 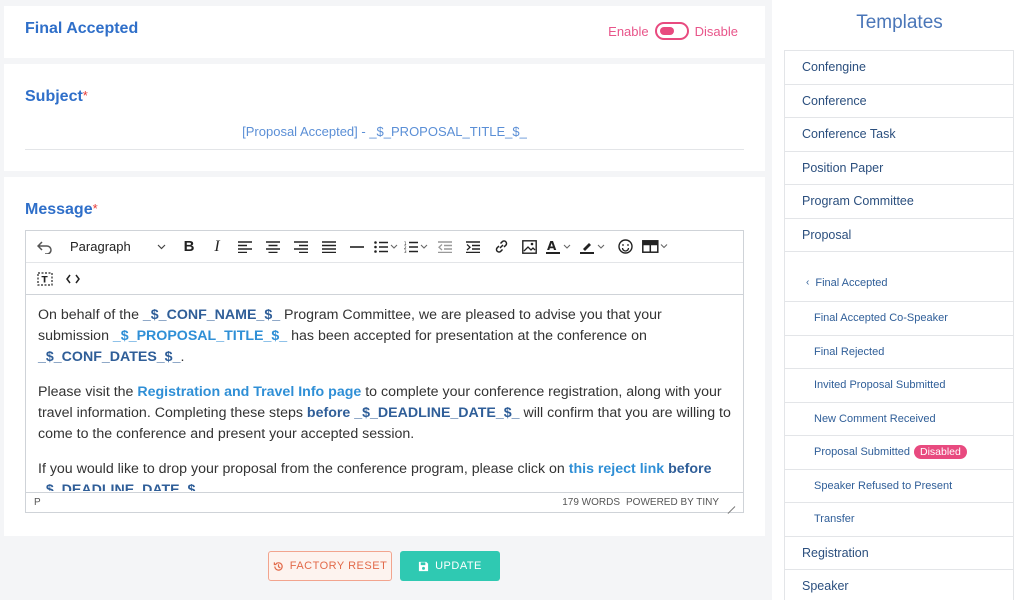 I want to click on undo-icon, so click(x=45, y=247).